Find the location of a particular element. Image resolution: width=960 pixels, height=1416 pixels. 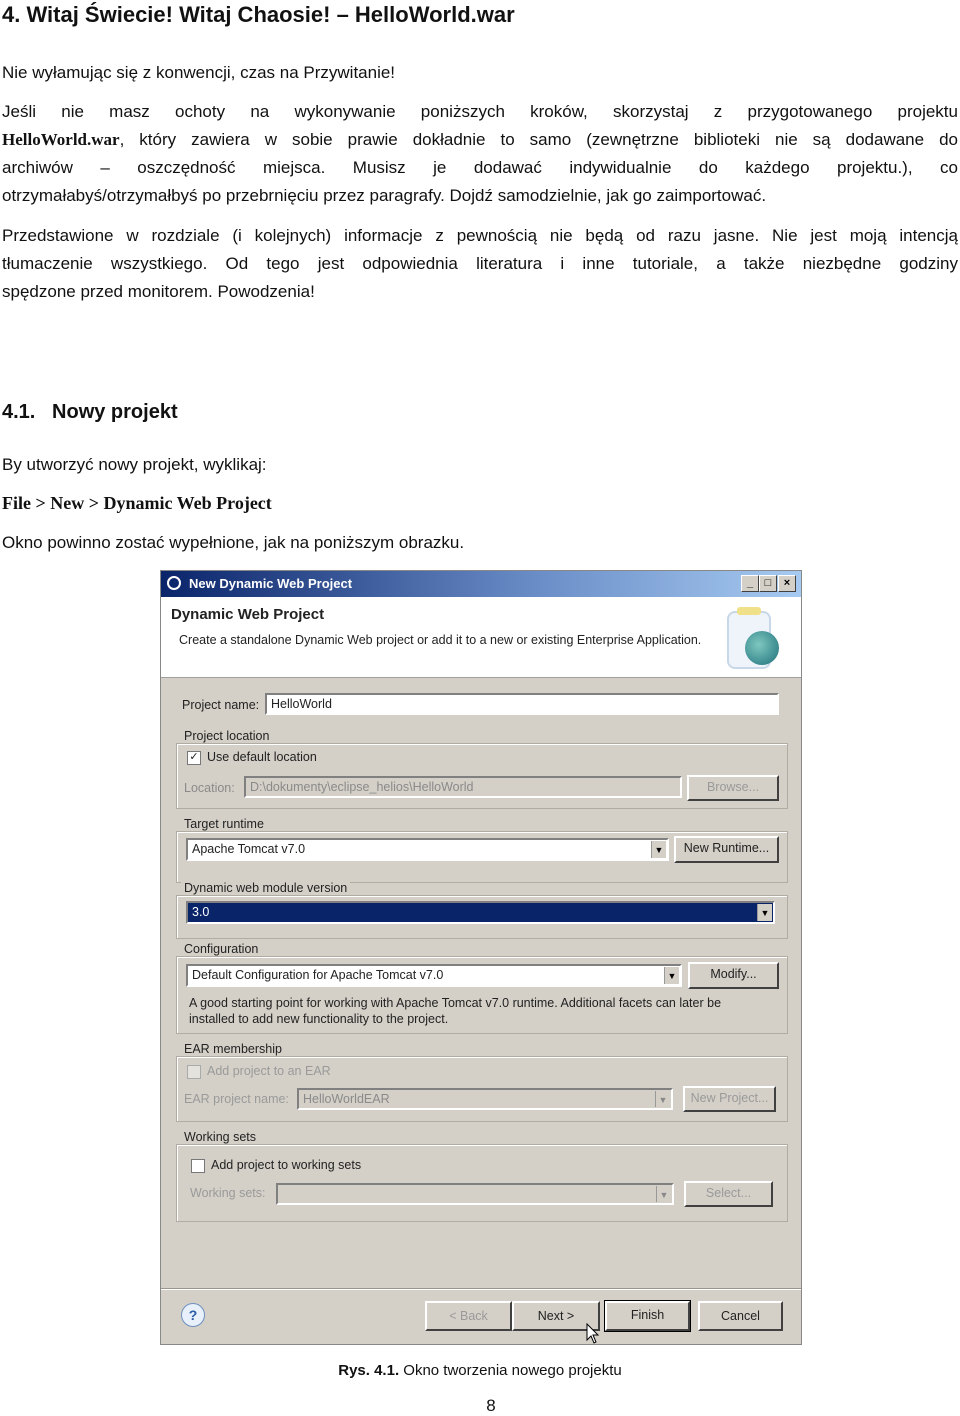

add-to-ear-label: Add project to an EAR is located at coordinates (269, 1071).